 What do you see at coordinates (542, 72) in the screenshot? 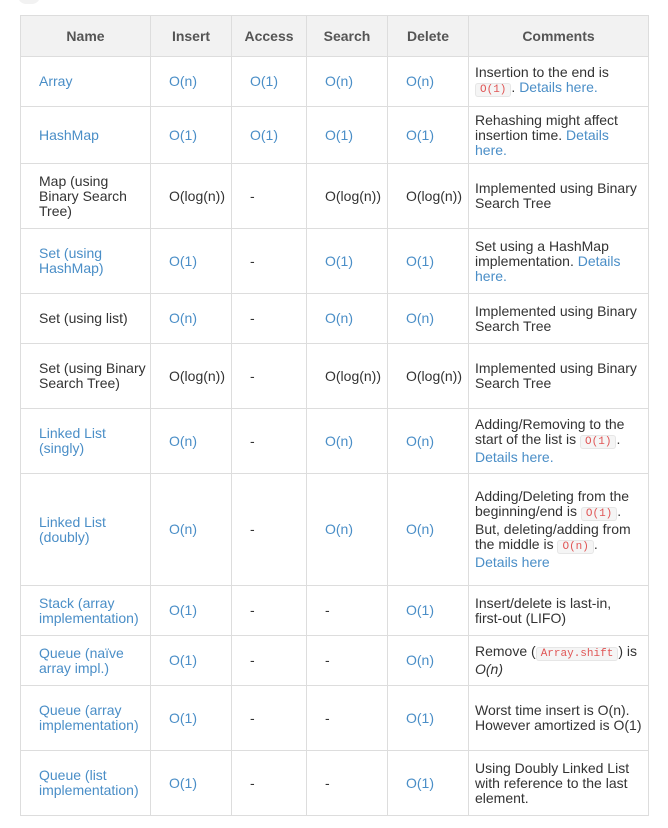
I see `comment-text: Insertion to the end is` at bounding box center [542, 72].